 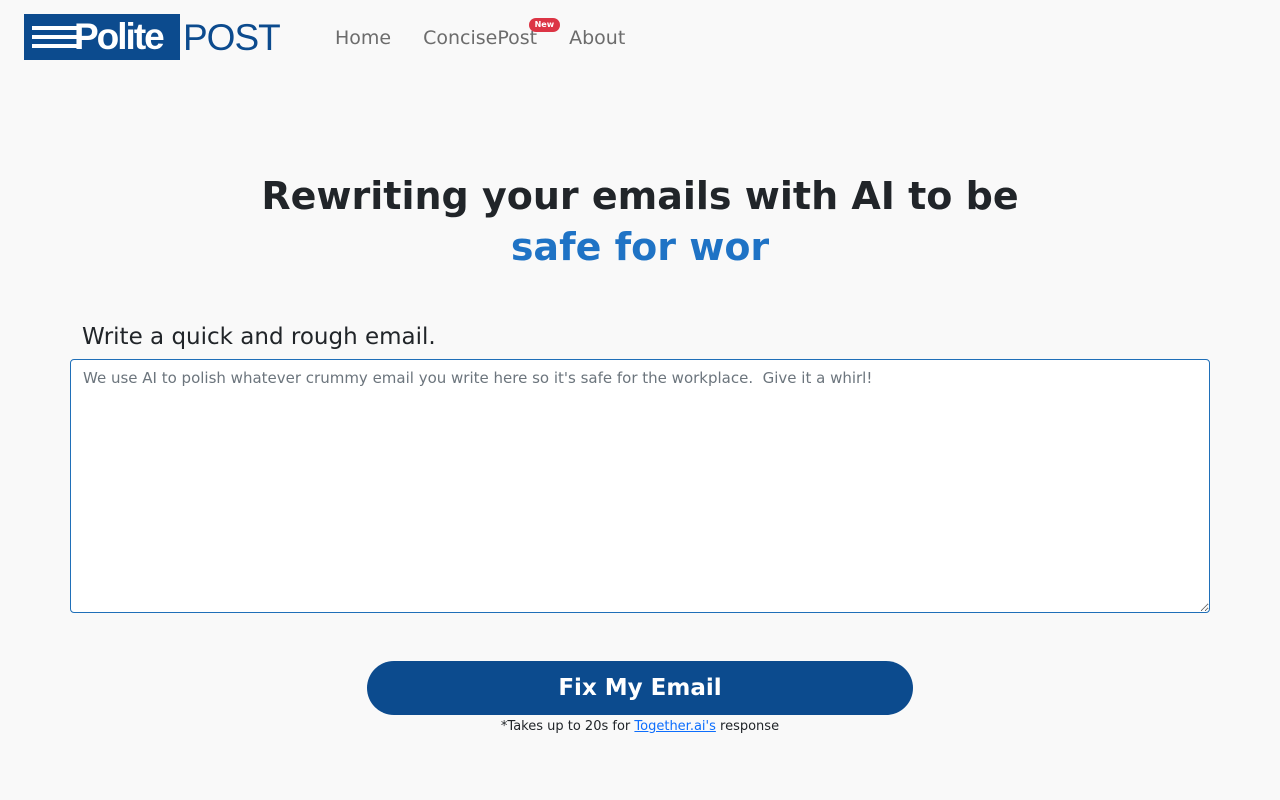 I want to click on email-field-label: Write a quick and rough email., so click(x=259, y=337).